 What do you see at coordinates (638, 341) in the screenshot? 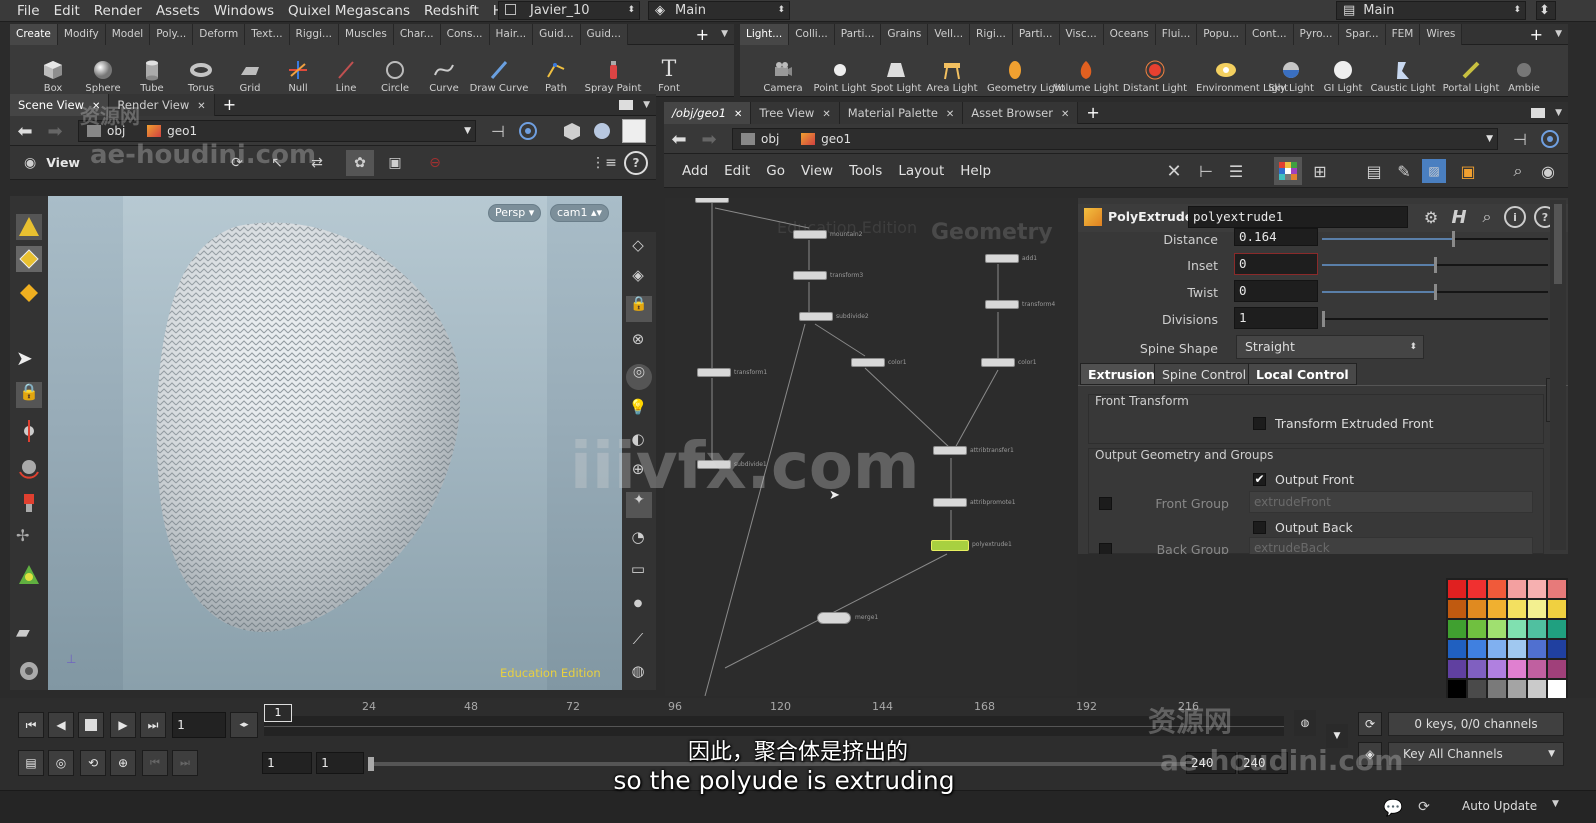
I see `ghost-icon: ⊗` at bounding box center [638, 341].